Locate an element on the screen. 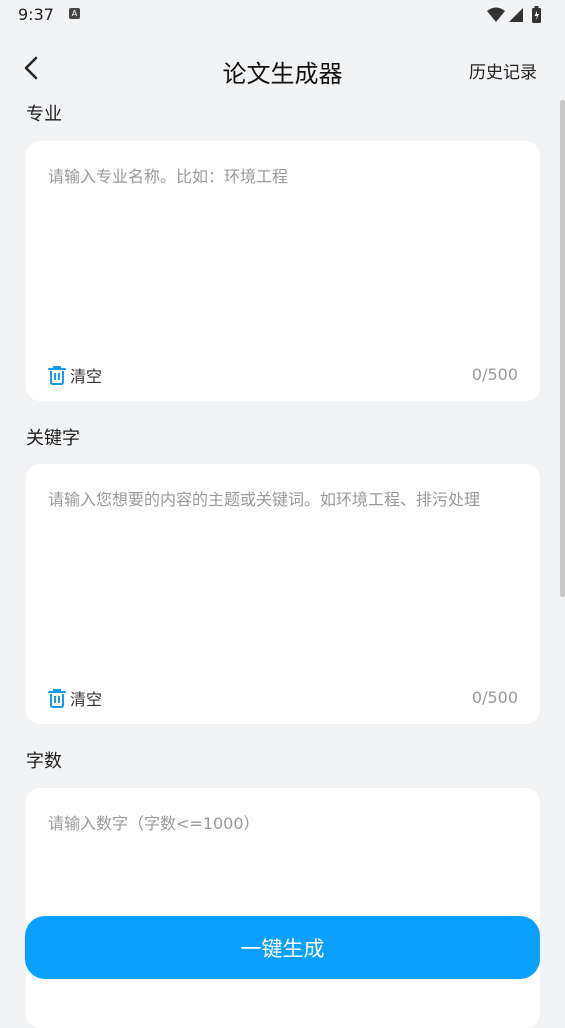  word-count-input is located at coordinates (283, 860).